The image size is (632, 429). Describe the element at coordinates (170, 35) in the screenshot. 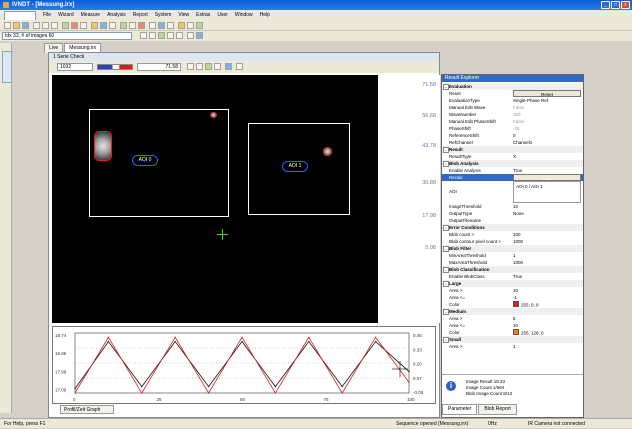

I see `next-icon` at that location.